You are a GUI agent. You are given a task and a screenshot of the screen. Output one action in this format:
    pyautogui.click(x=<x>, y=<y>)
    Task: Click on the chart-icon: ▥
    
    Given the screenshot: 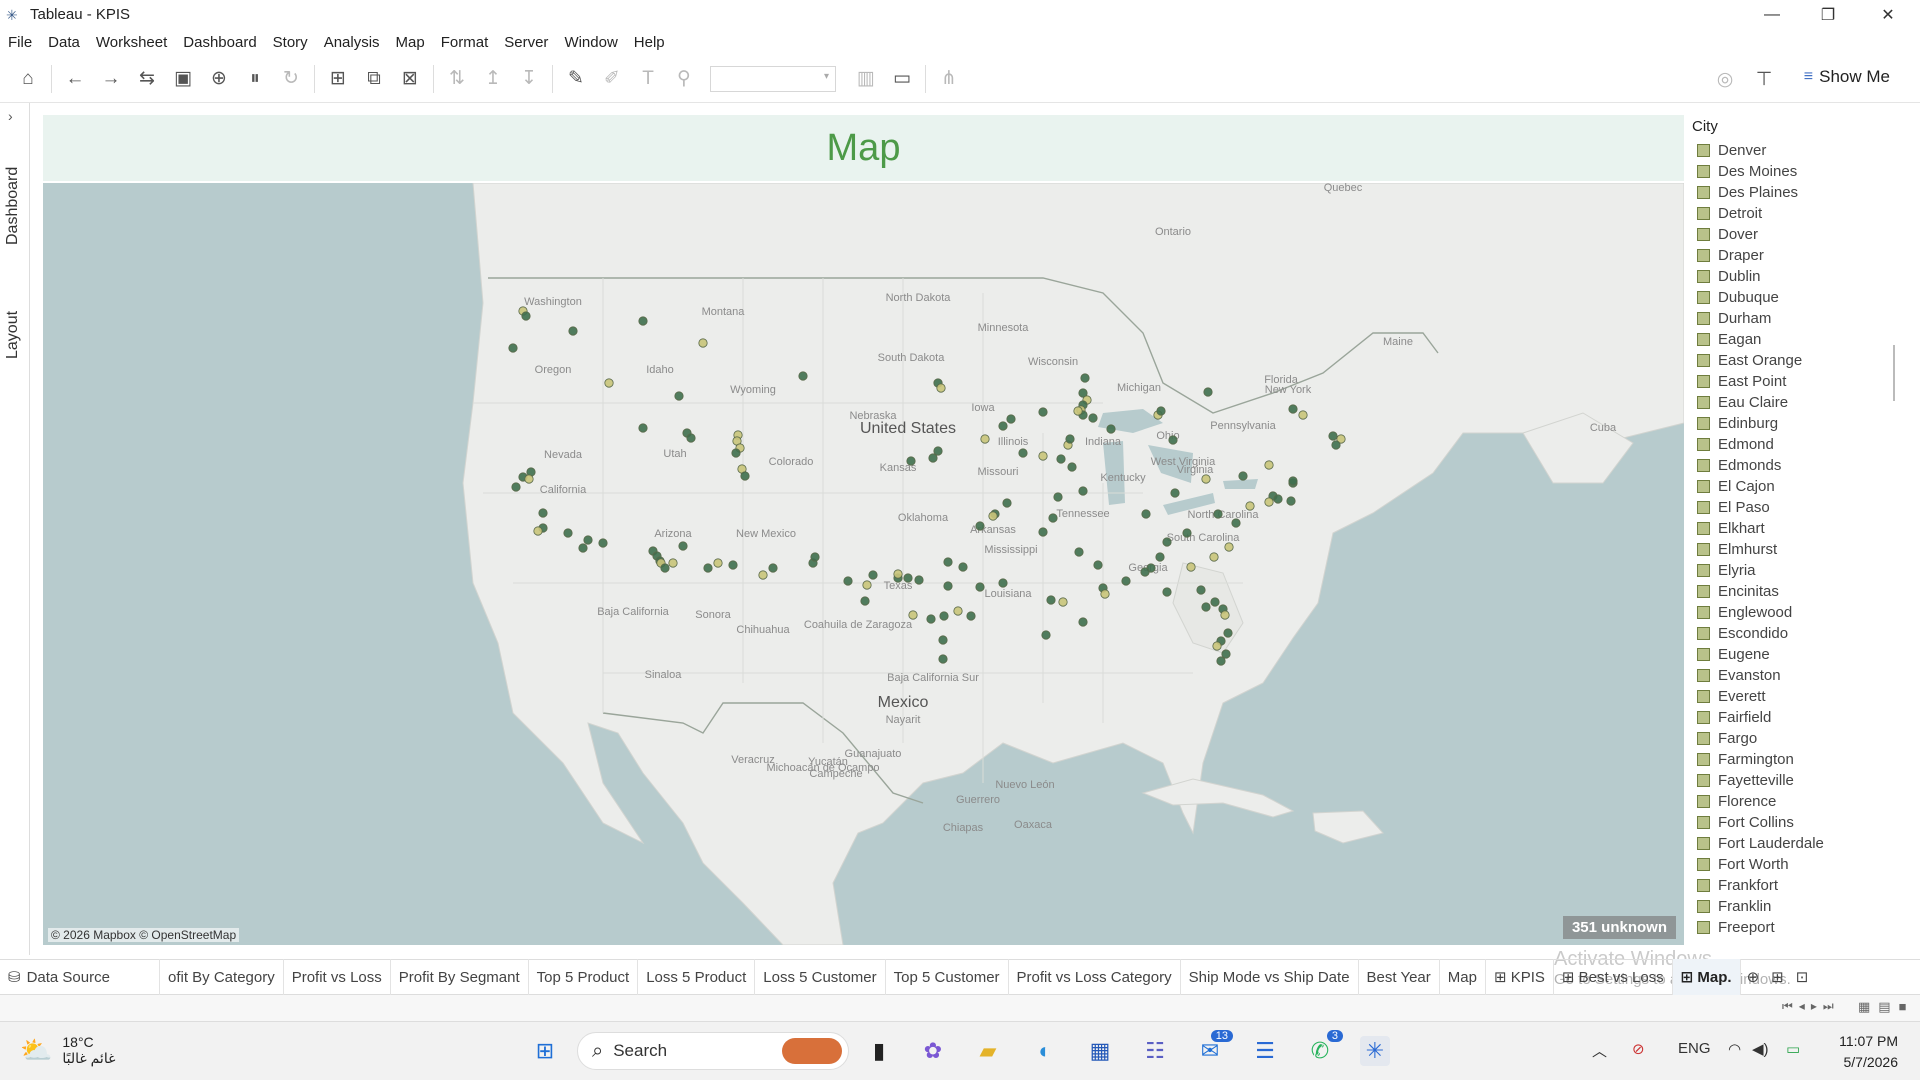 What is the action you would take?
    pyautogui.click(x=866, y=79)
    